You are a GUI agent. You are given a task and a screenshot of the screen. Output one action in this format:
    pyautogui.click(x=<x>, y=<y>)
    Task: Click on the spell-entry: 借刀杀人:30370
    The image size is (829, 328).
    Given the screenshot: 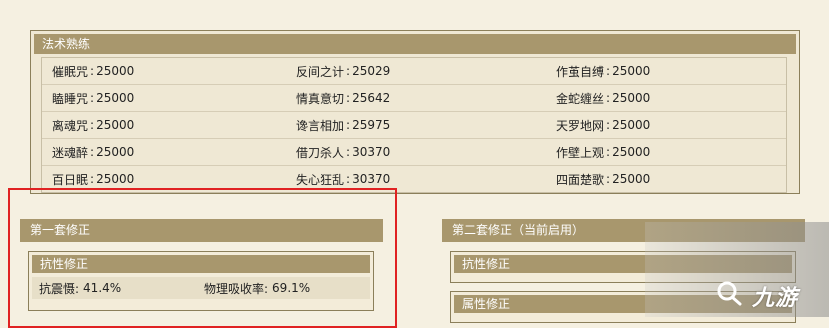 What is the action you would take?
    pyautogui.click(x=343, y=152)
    